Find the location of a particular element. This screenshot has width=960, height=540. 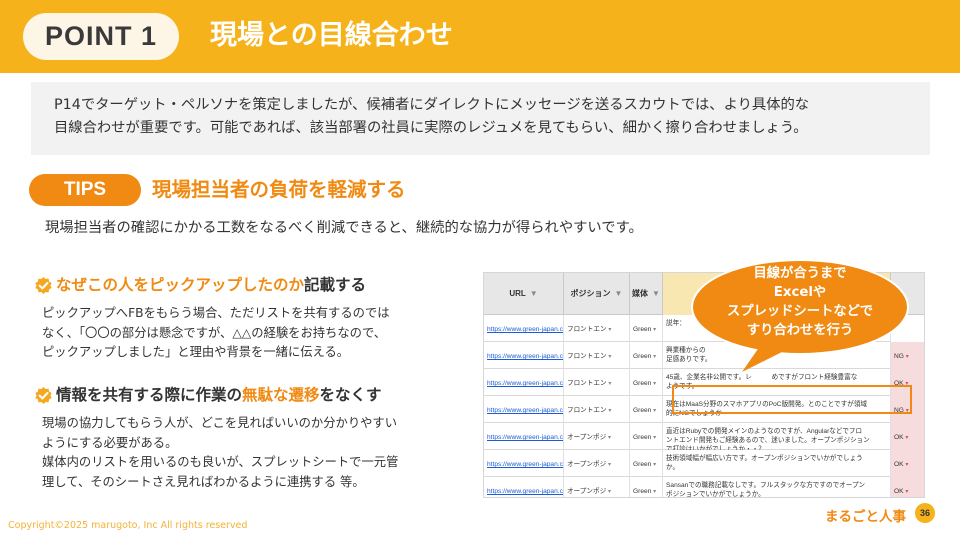

sheet-cell-comment: 技術領域幅が幅広い方です。オープンポジションでいかがでしょう か。 is located at coordinates (777, 463).